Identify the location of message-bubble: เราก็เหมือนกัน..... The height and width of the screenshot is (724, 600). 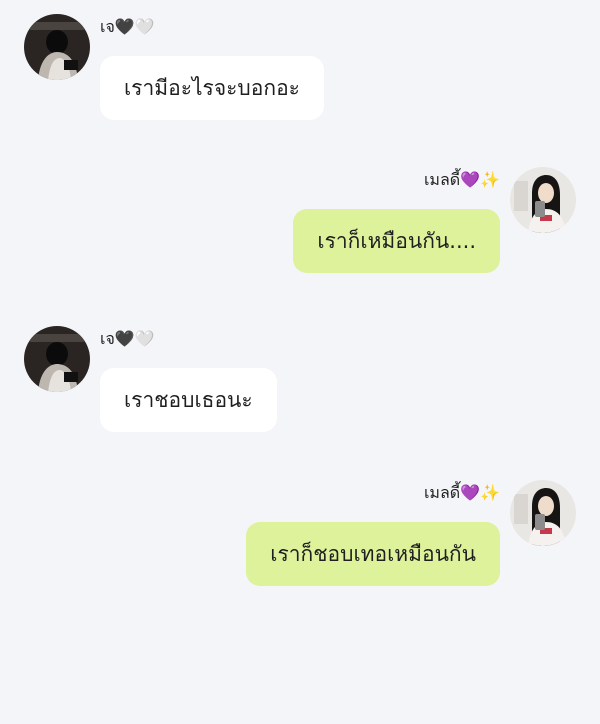
(396, 241).